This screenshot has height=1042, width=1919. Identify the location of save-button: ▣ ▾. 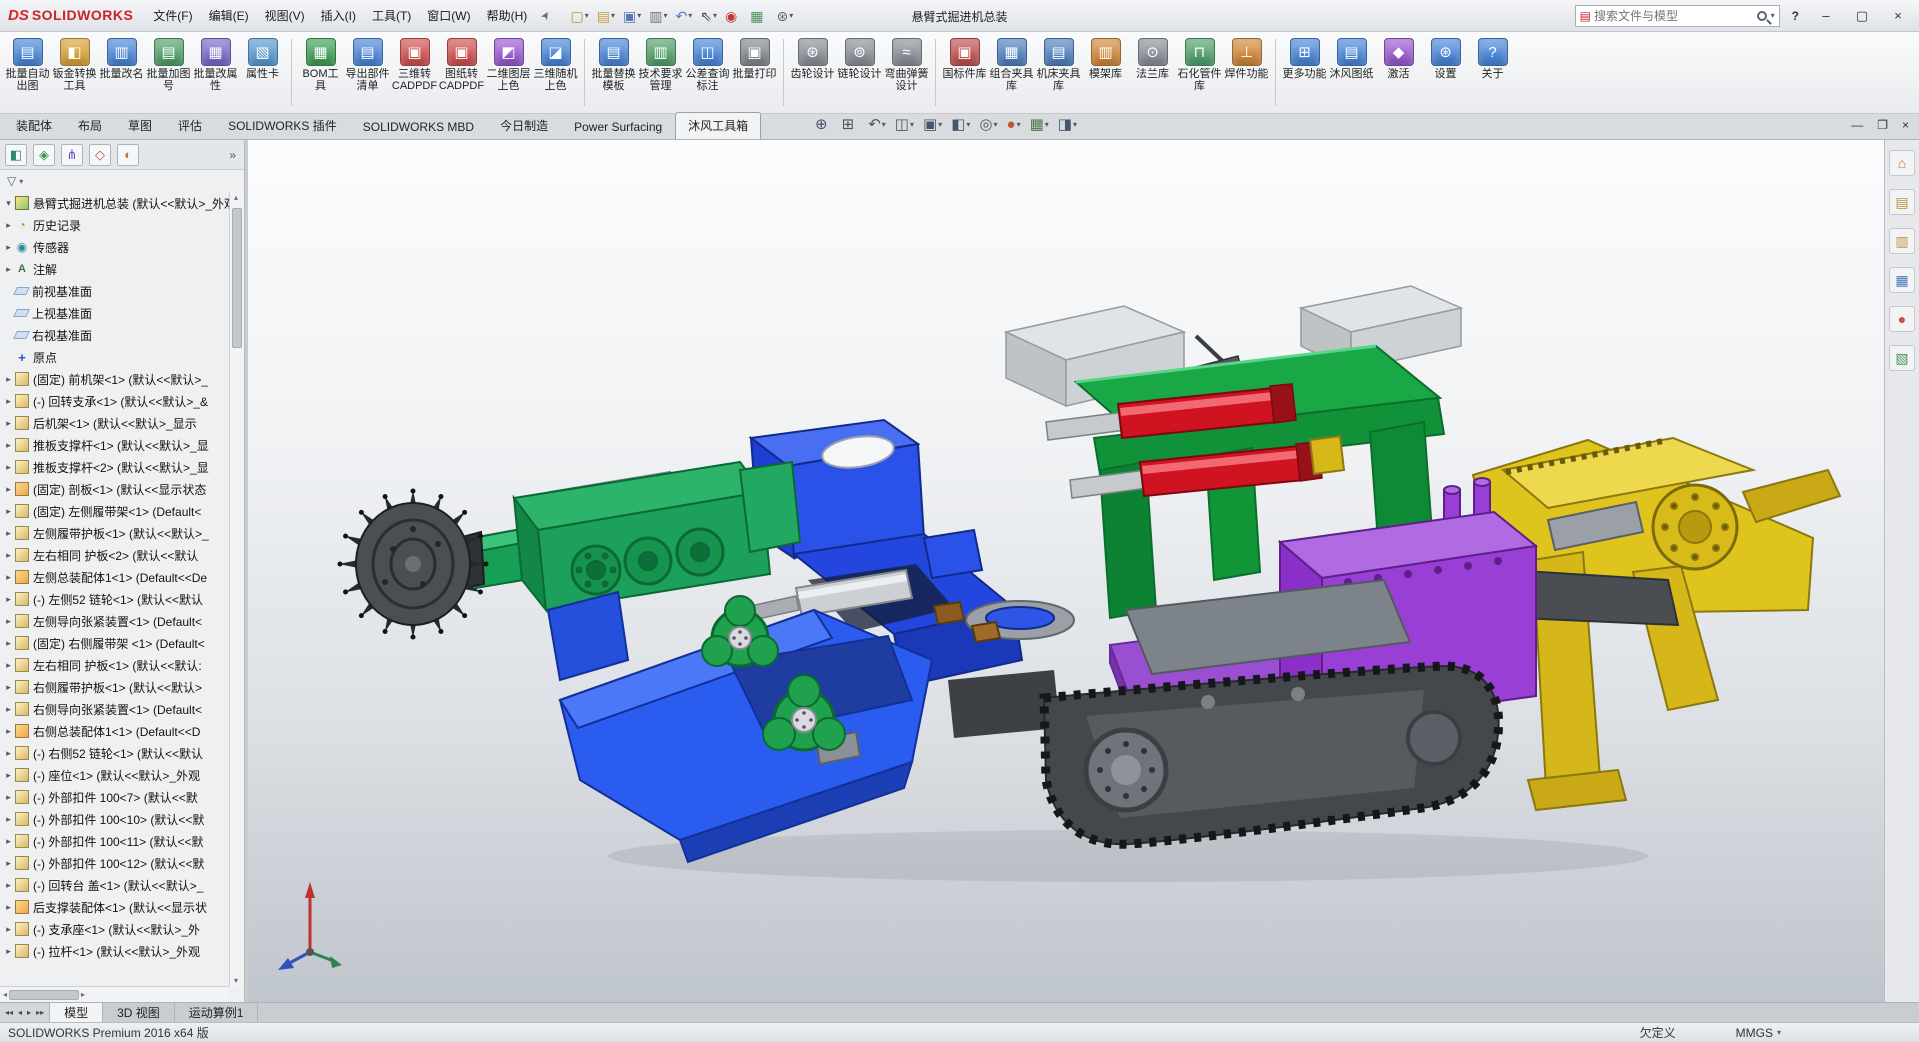
(632, 16).